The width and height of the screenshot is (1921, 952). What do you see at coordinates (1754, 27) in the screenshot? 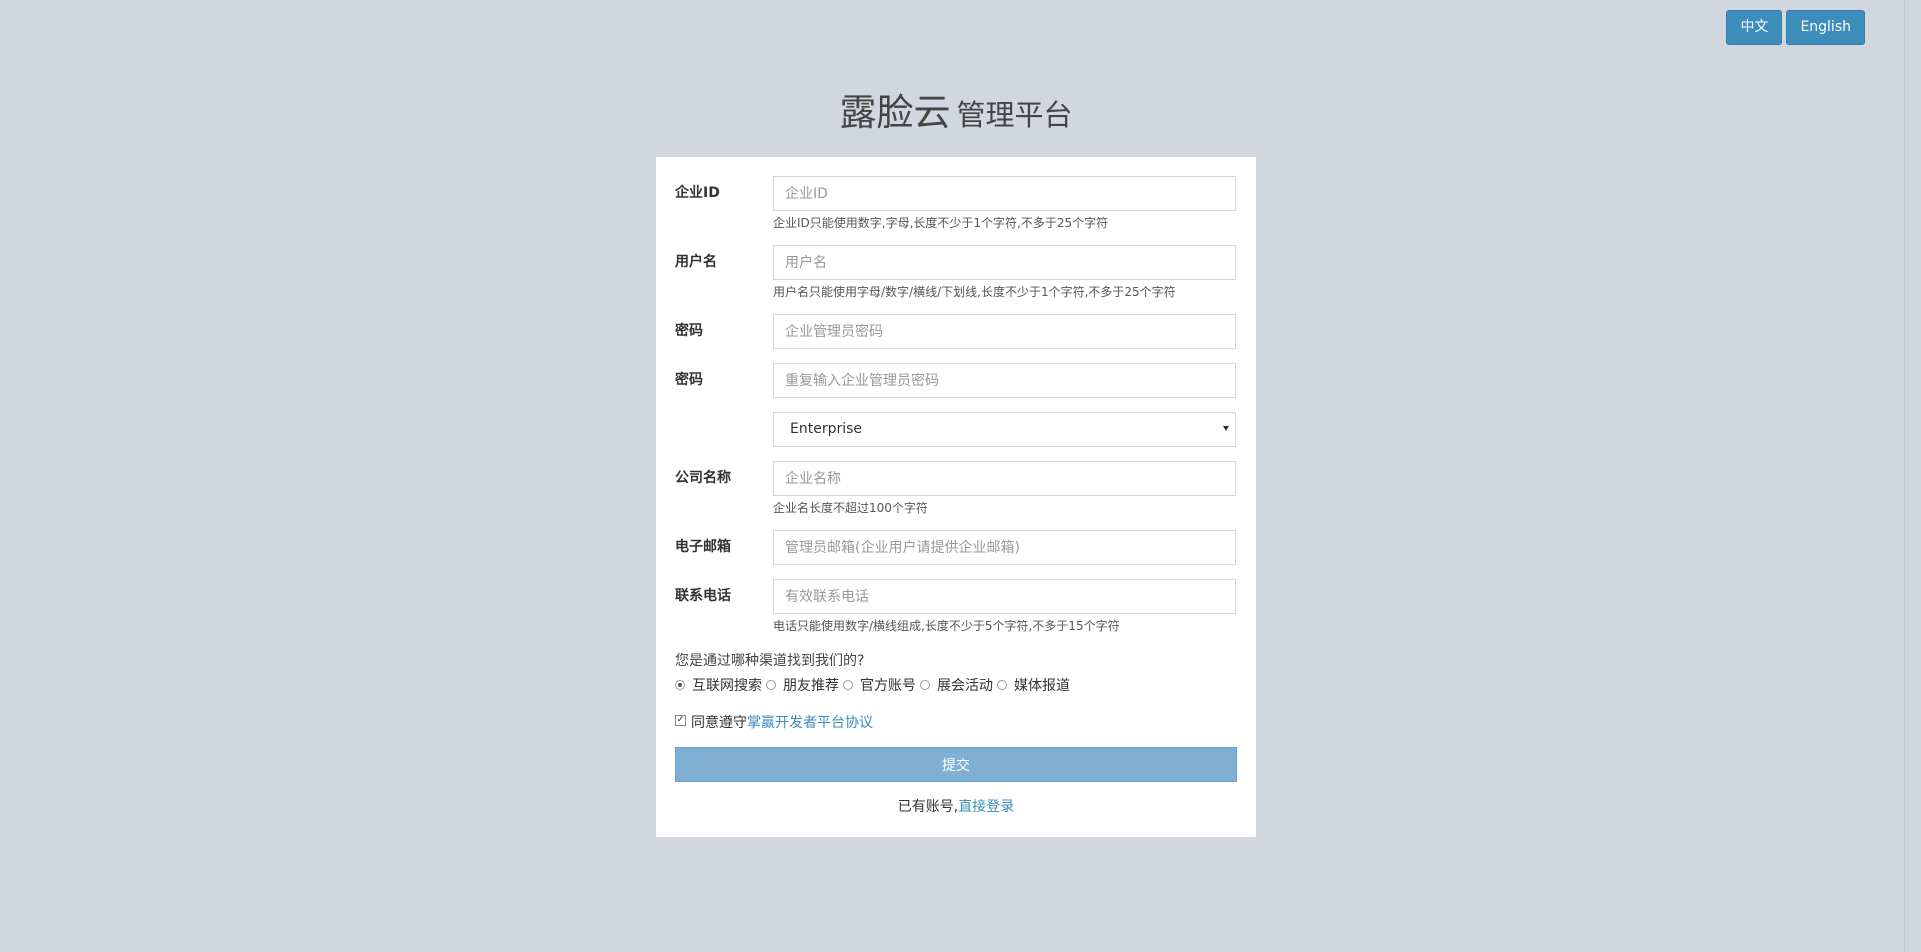
I see `lang-chinese-button: 中文` at bounding box center [1754, 27].